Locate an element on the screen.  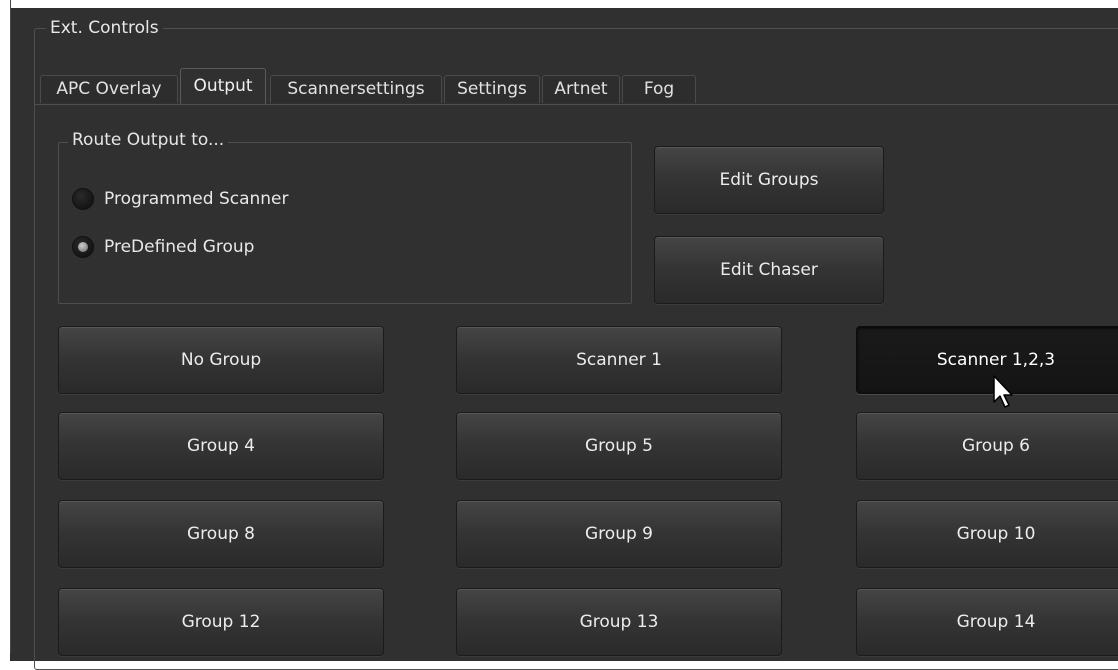
group-button-group-6: Group 6 is located at coordinates (987, 446).